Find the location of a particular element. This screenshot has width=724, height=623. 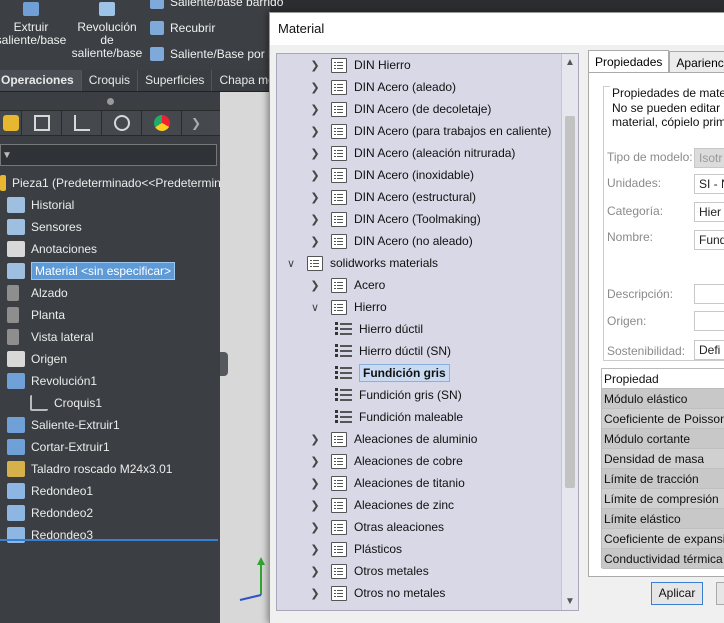

material-category-node: ❯ Aleaciones de titanio is located at coordinates (387, 483).